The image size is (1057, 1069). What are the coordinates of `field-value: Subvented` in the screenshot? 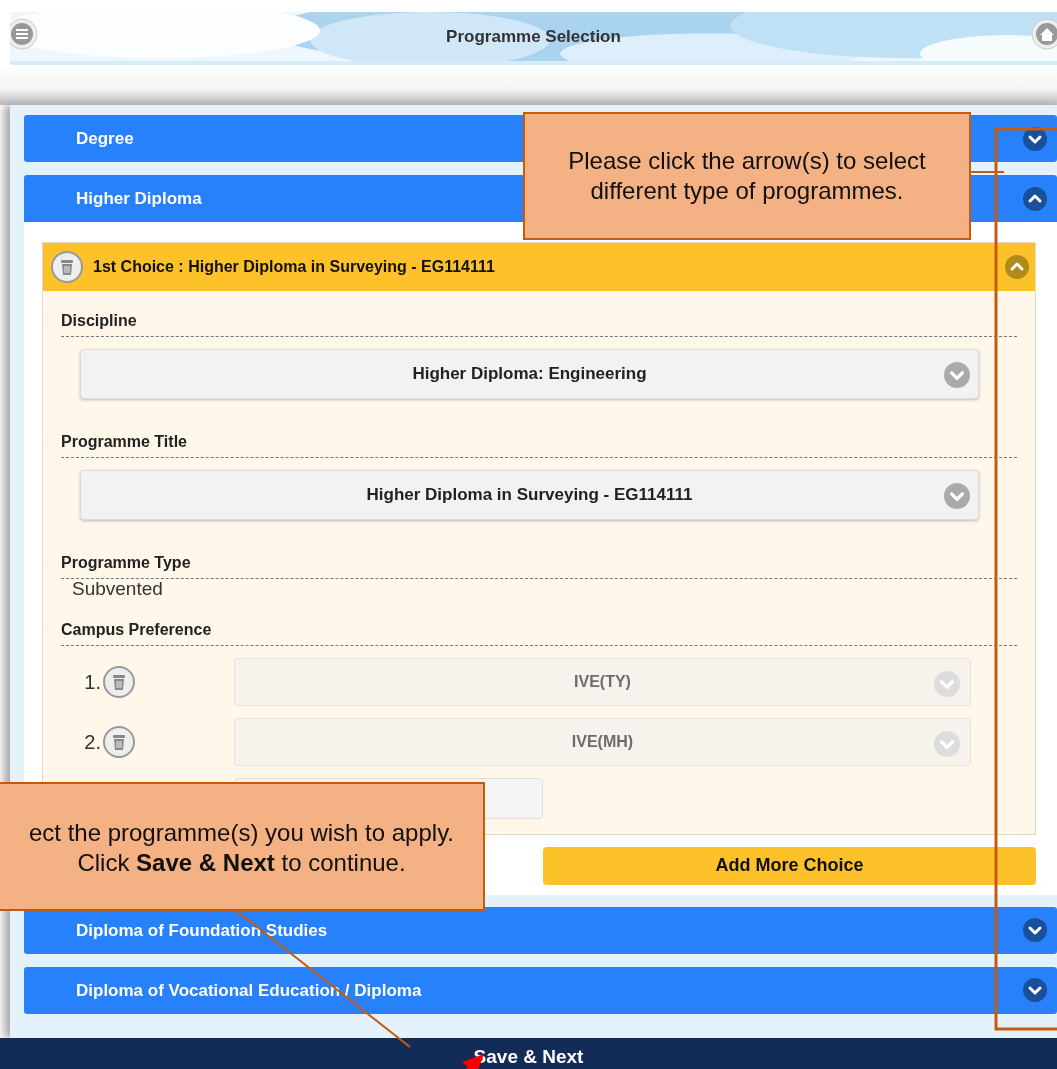 It's located at (117, 589).